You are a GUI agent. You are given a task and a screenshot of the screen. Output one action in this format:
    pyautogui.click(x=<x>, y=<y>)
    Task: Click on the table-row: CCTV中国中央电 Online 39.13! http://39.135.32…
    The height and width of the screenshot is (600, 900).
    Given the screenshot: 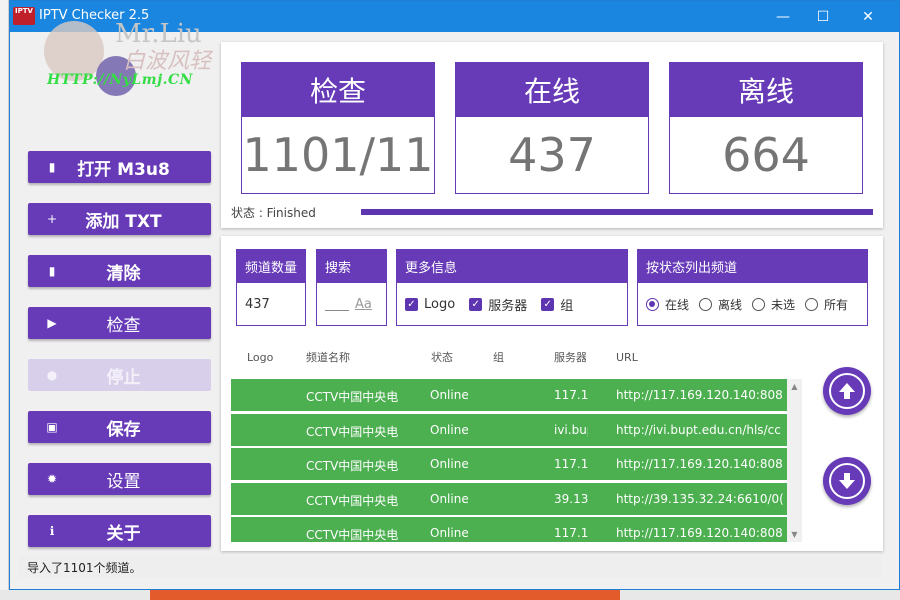 What is the action you would take?
    pyautogui.click(x=509, y=499)
    